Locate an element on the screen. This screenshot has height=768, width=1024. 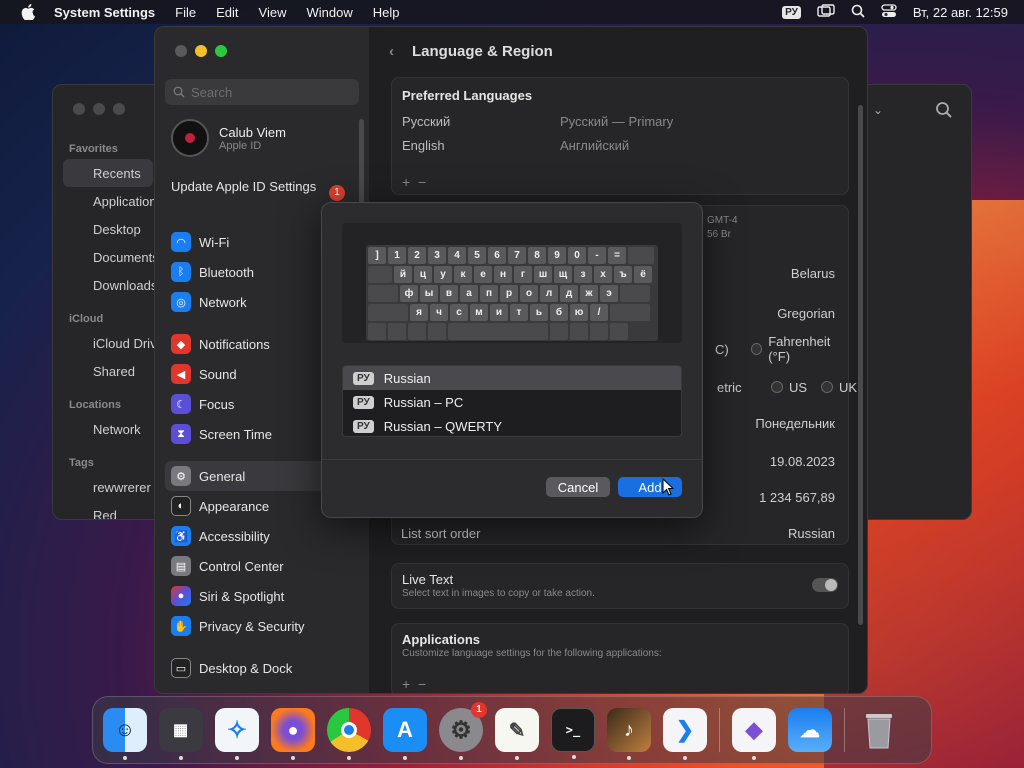
keyboard-row: фывапролджэ is located at coordinates (512, 293).